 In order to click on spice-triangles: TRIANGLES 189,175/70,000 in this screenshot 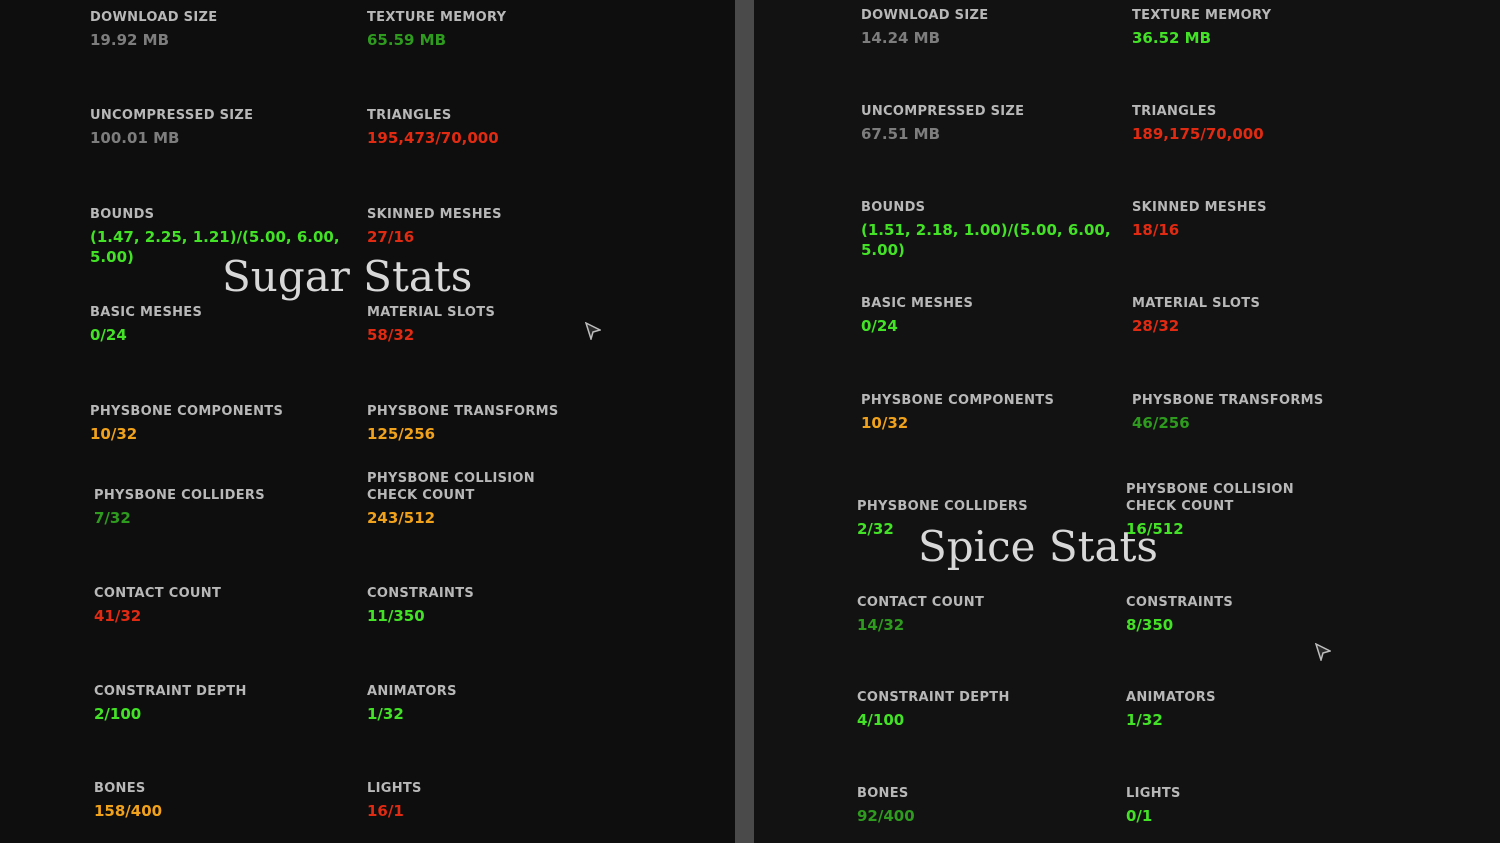, I will do `click(1198, 123)`.